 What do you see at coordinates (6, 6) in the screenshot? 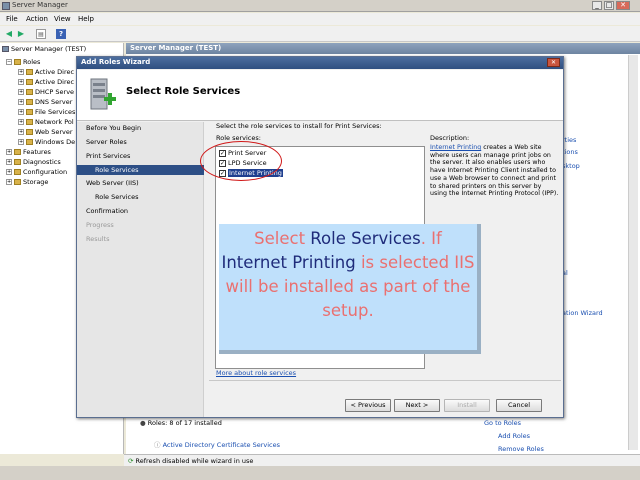
I see `server-manager-icon` at bounding box center [6, 6].